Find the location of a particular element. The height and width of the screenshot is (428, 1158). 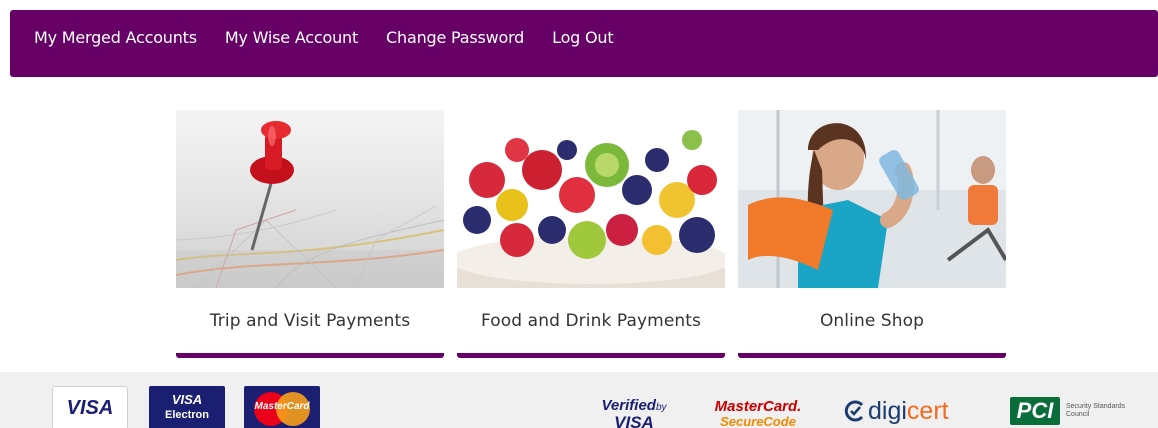

pci-logo: PCI Security Standards Council is located at coordinates (1073, 411).